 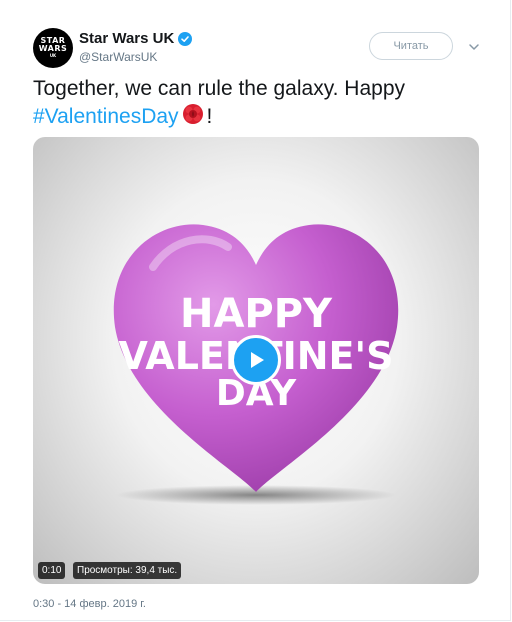 I want to click on video-duration: 0:10, so click(x=52, y=570).